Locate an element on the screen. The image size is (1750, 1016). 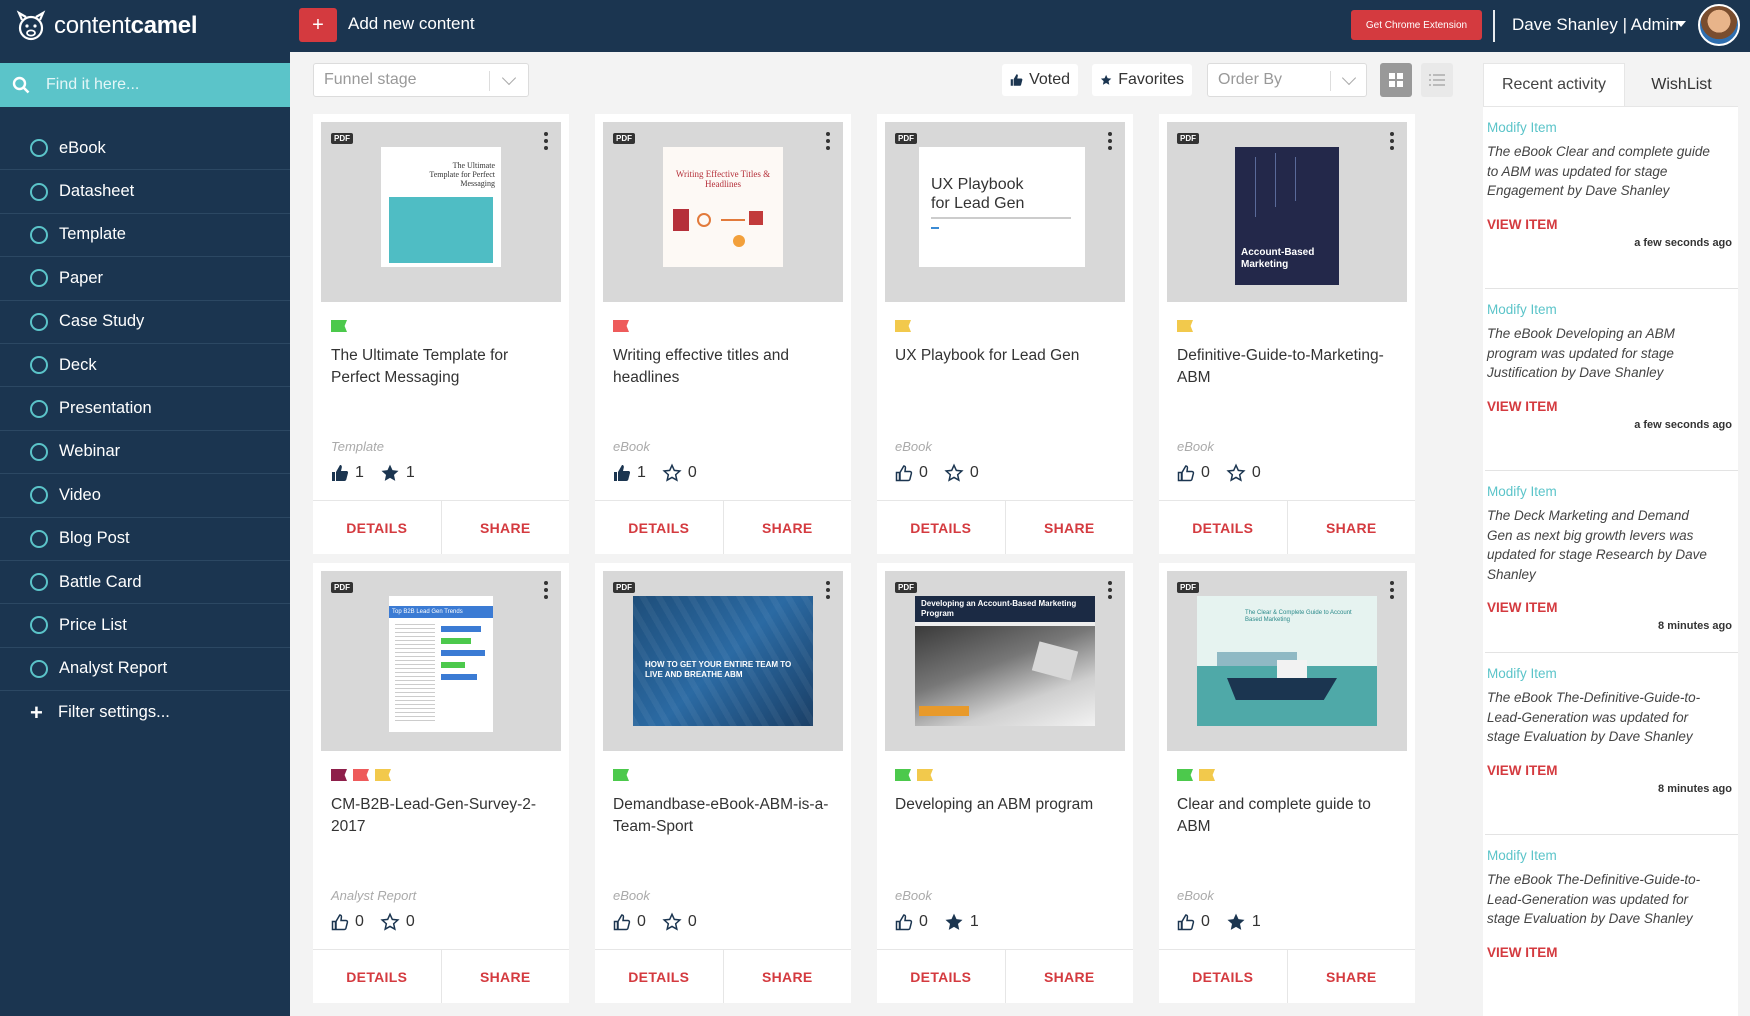
search-icon is located at coordinates (21, 85).